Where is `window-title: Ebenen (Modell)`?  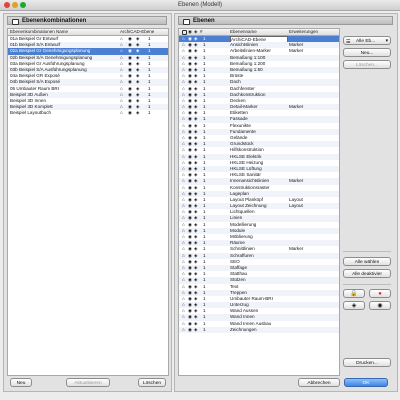 window-title: Ebenen (Modell) is located at coordinates (200, 5).